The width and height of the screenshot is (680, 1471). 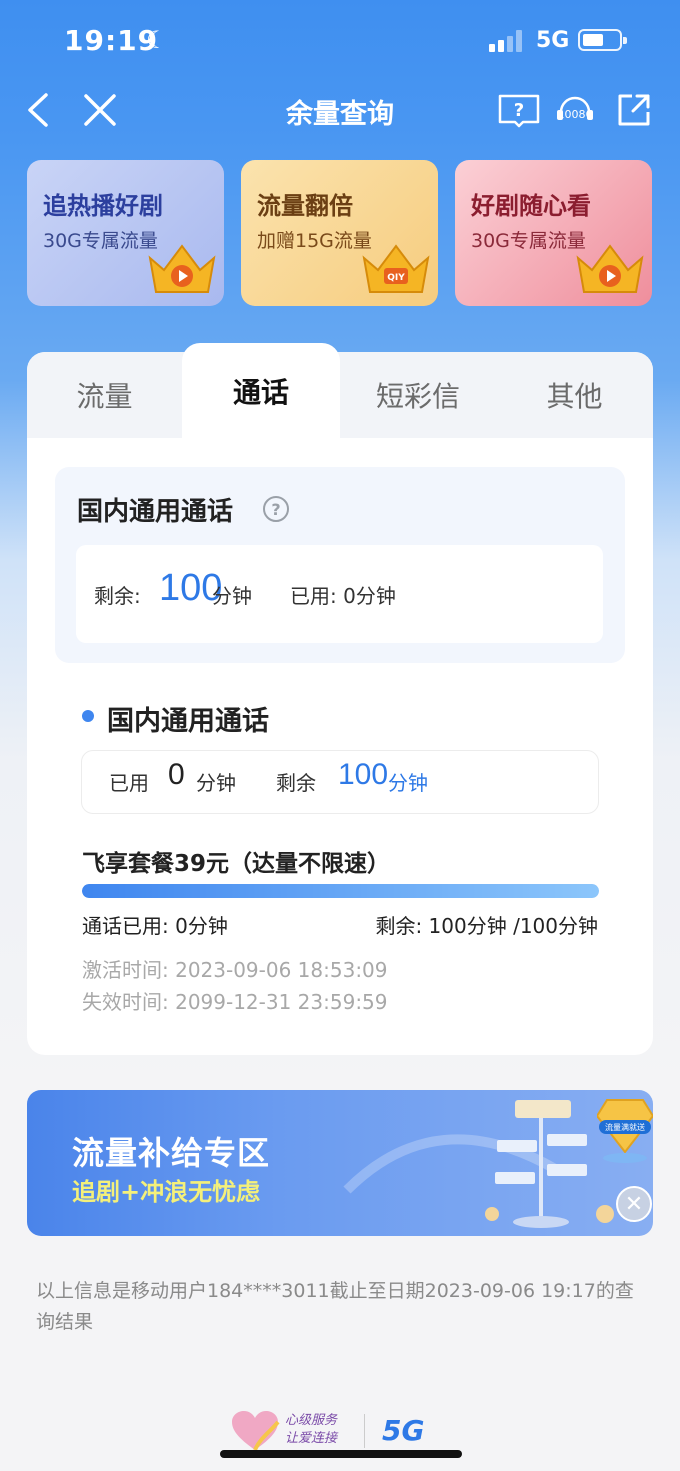 I want to click on battery-icon, so click(x=602, y=40).